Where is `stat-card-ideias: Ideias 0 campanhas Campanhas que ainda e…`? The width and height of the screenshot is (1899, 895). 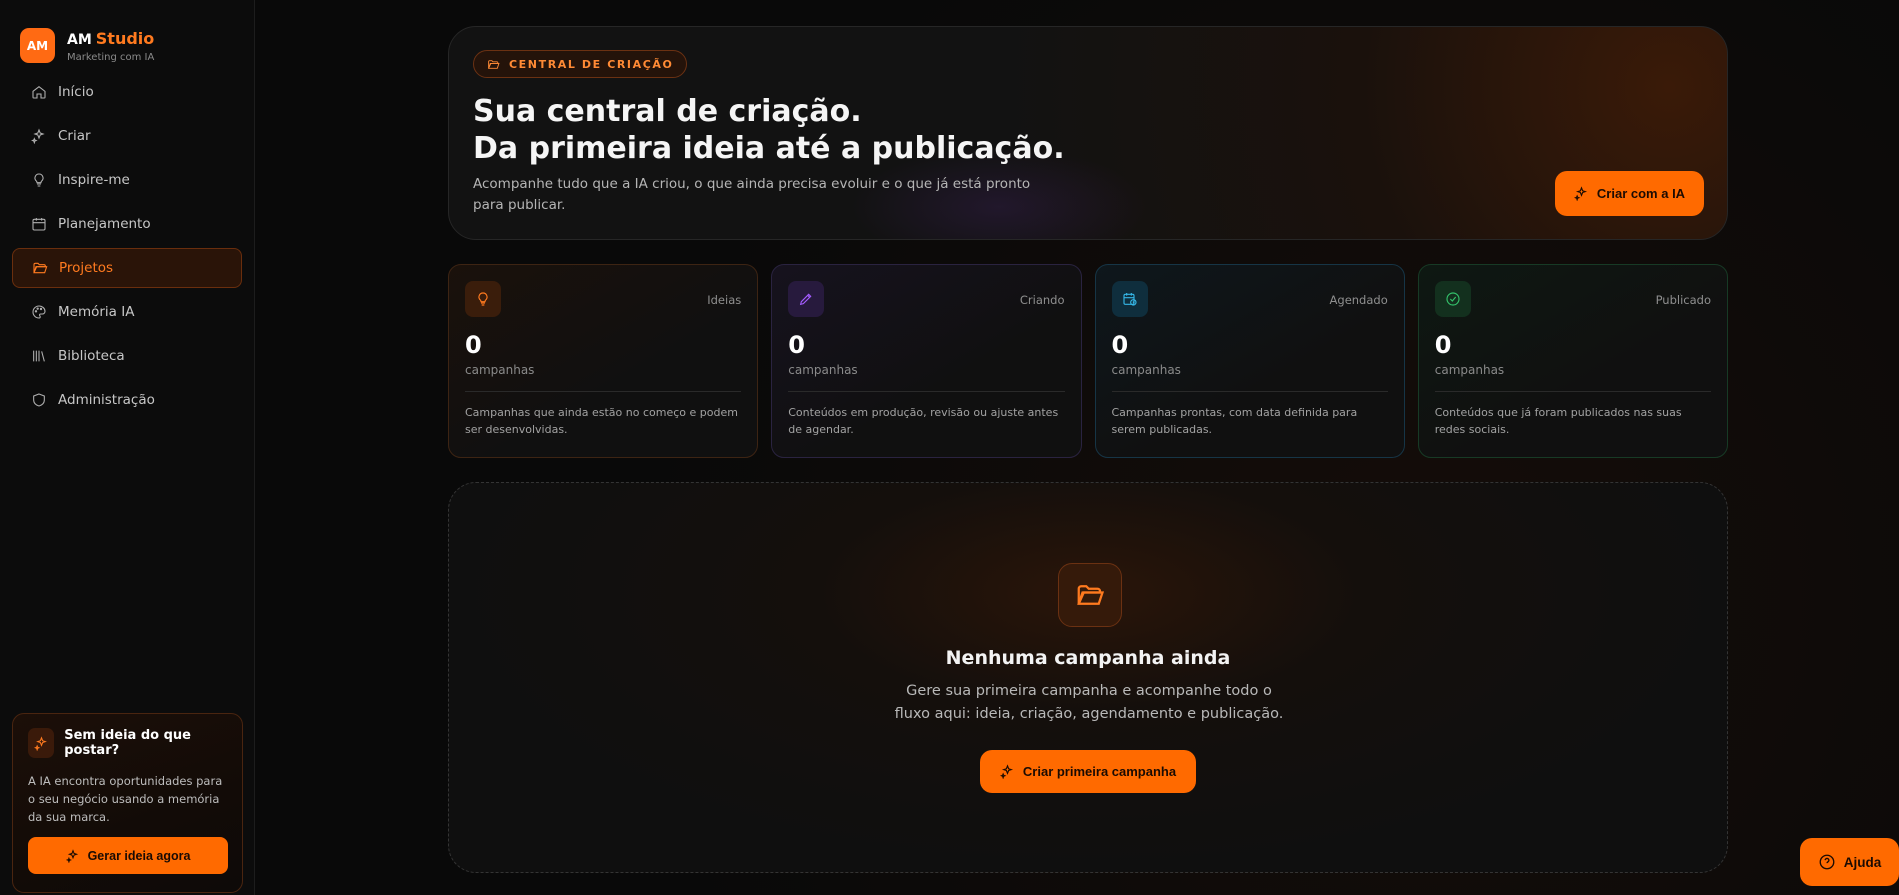 stat-card-ideias: Ideias 0 campanhas Campanhas que ainda e… is located at coordinates (603, 361).